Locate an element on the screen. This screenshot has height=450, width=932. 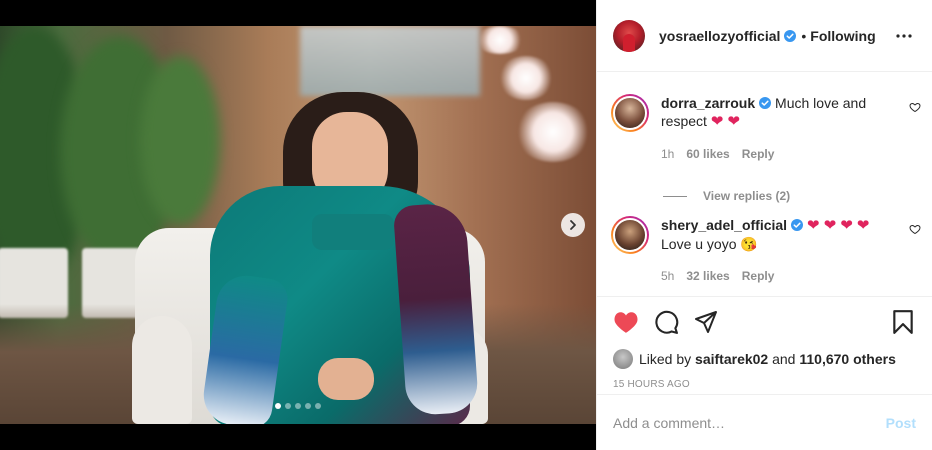
carousel-indicator is located at coordinates (298, 406).